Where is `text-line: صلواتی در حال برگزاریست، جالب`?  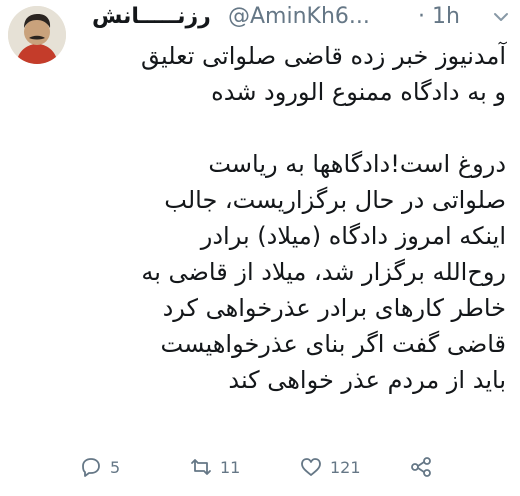 text-line: صلواتی در حال برگزاریست، جالب is located at coordinates (335, 200).